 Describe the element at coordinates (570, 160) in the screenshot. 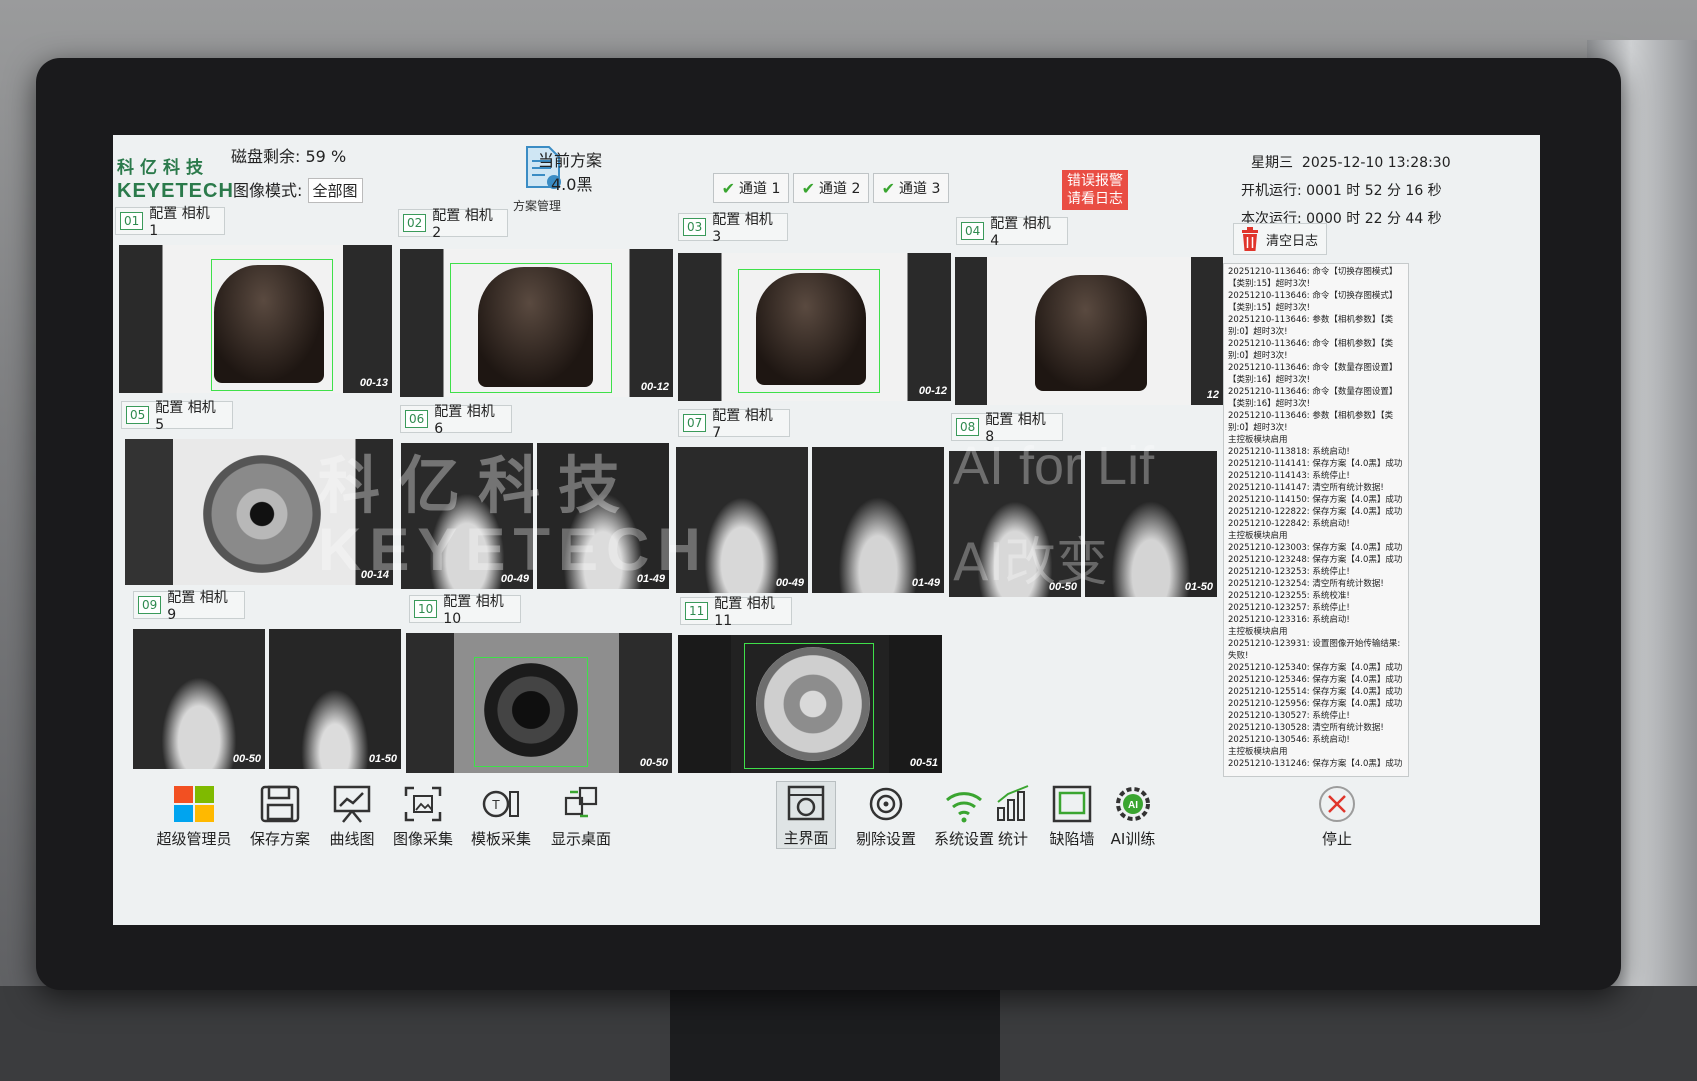

I see `current-scheme-label: 当前方案` at that location.